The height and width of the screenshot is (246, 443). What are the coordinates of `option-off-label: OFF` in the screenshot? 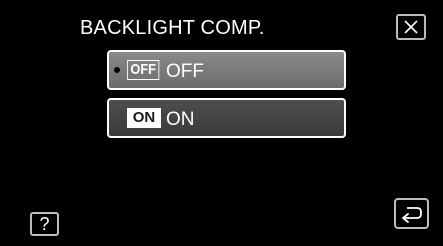 It's located at (185, 71).